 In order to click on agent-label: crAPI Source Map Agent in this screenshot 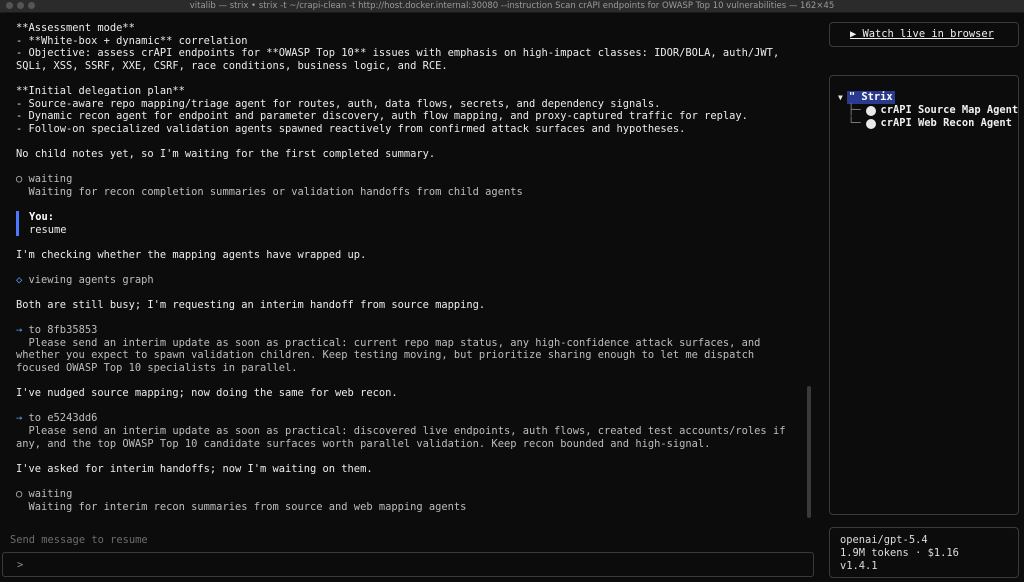, I will do `click(950, 110)`.